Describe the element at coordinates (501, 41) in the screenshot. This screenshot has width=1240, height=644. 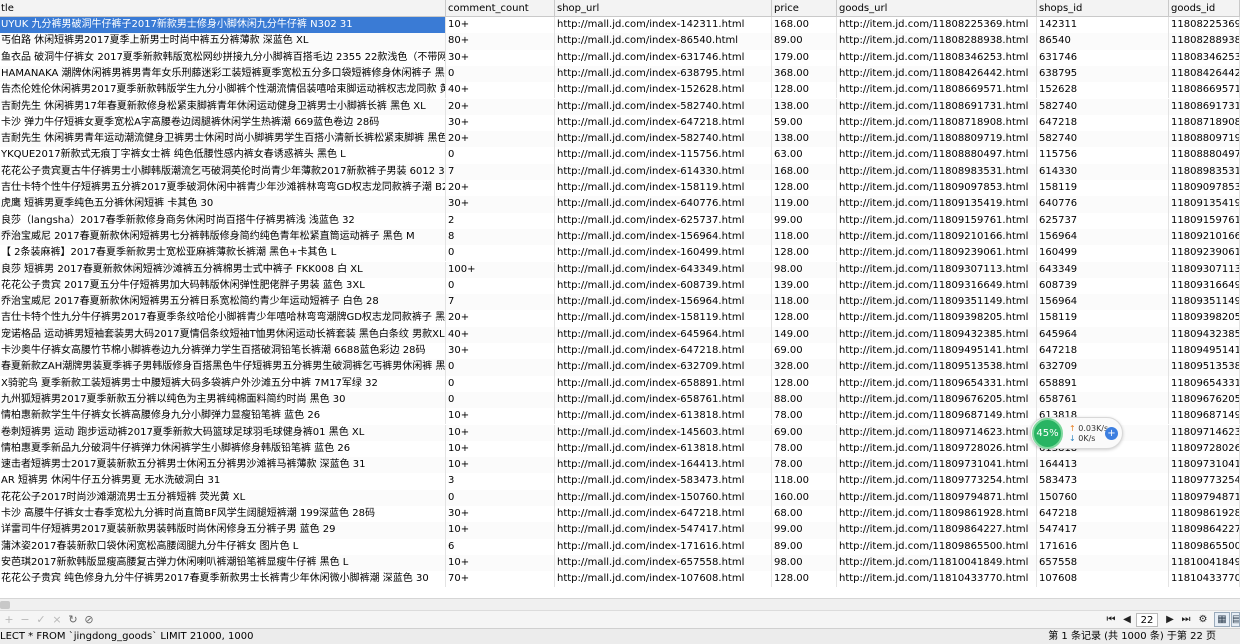
I see `cell-comment-count: 80+` at that location.